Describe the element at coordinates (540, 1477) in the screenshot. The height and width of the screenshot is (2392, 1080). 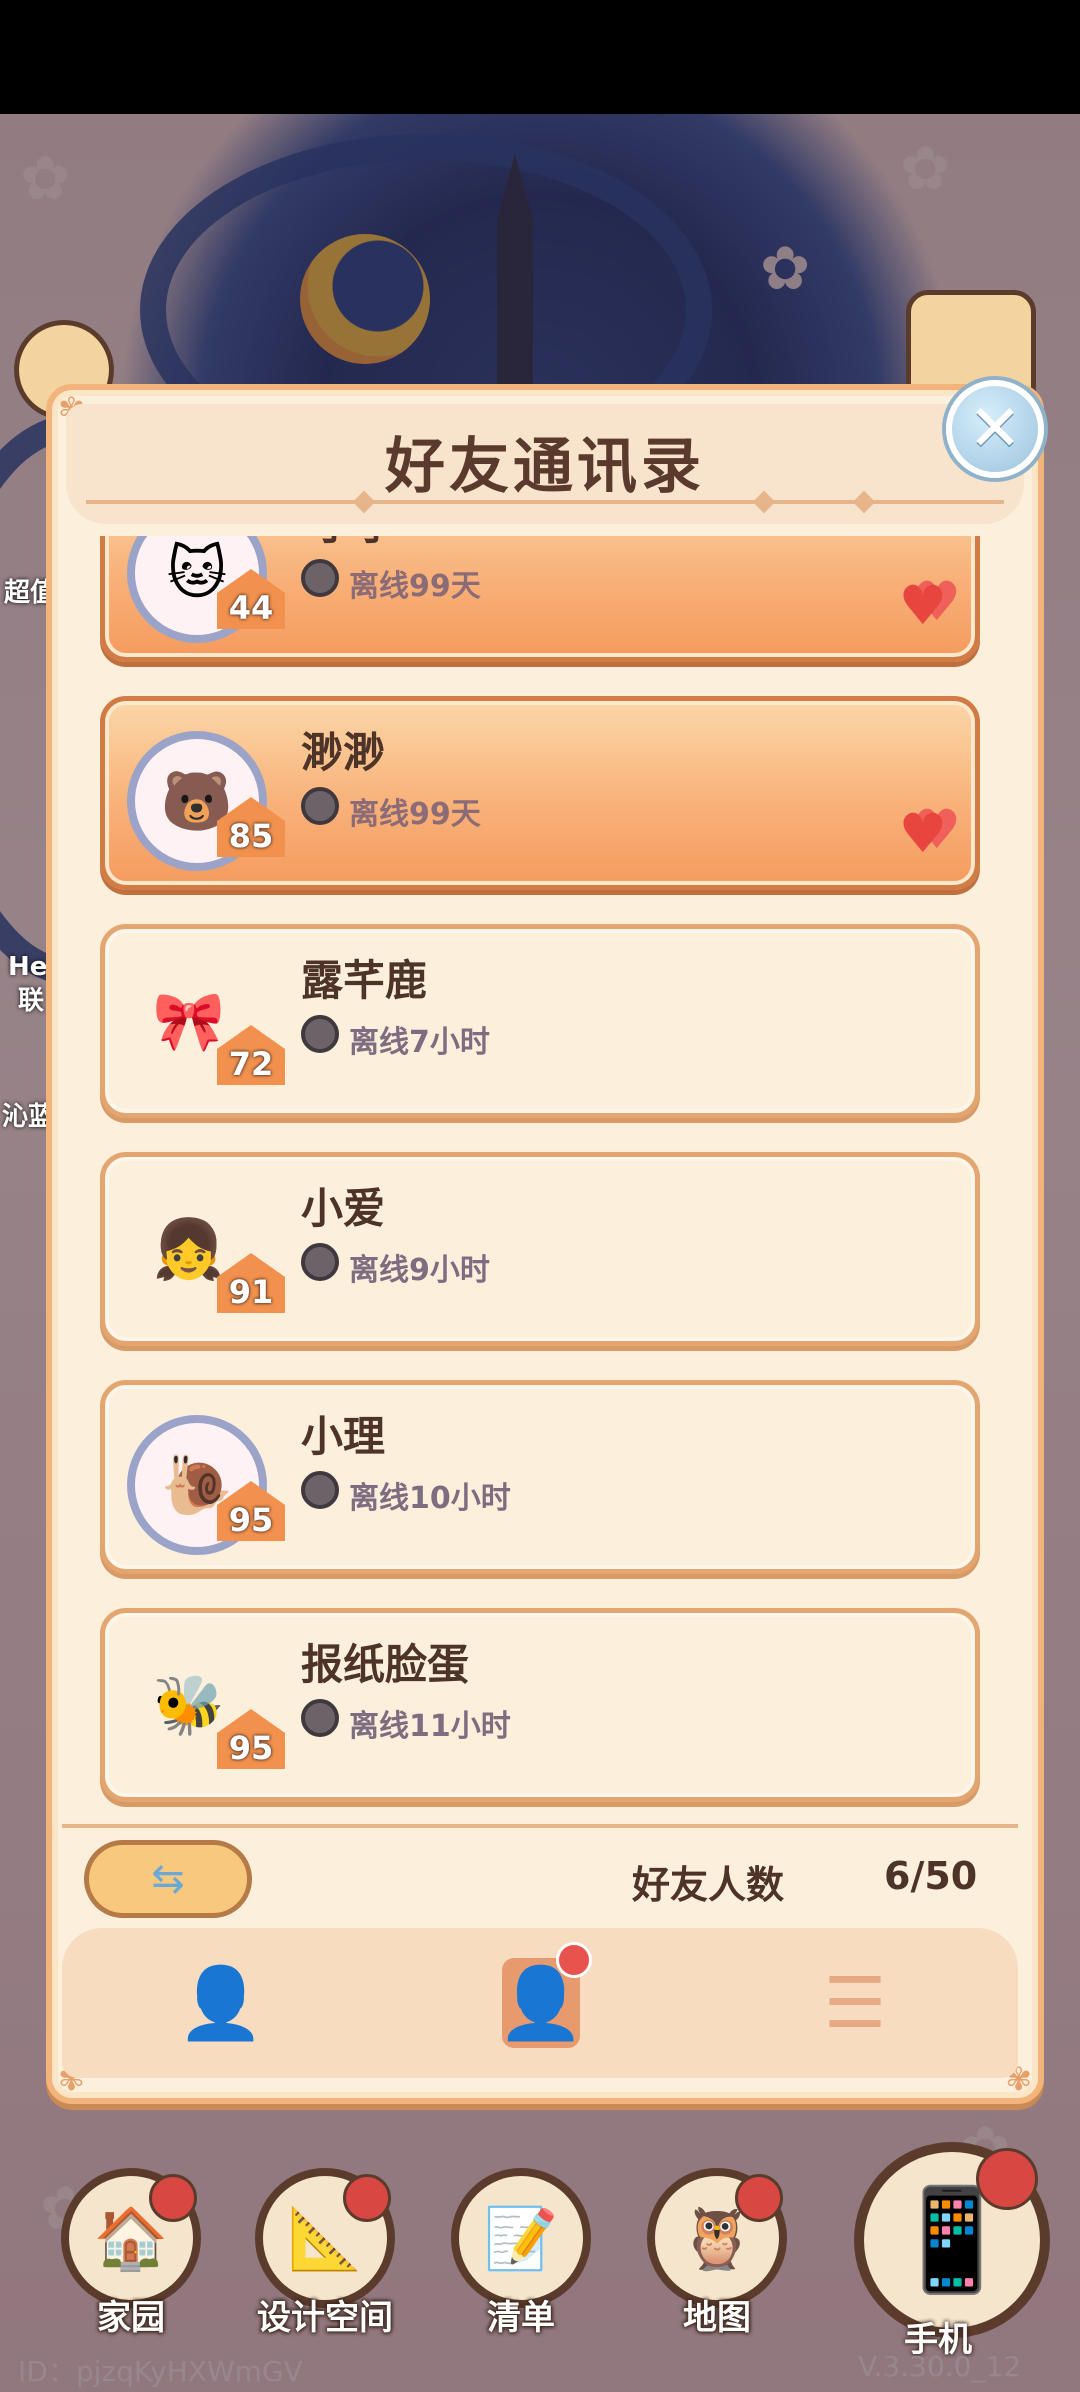
I see `friend-card: 🐌 95 小理 离线10小时` at that location.